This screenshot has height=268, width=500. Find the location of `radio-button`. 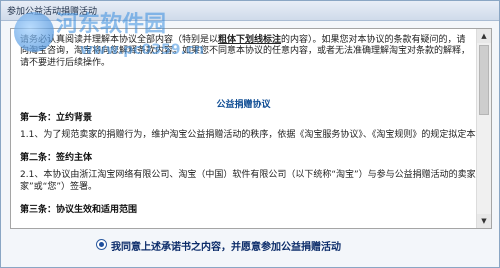

radio-button is located at coordinates (101, 244).